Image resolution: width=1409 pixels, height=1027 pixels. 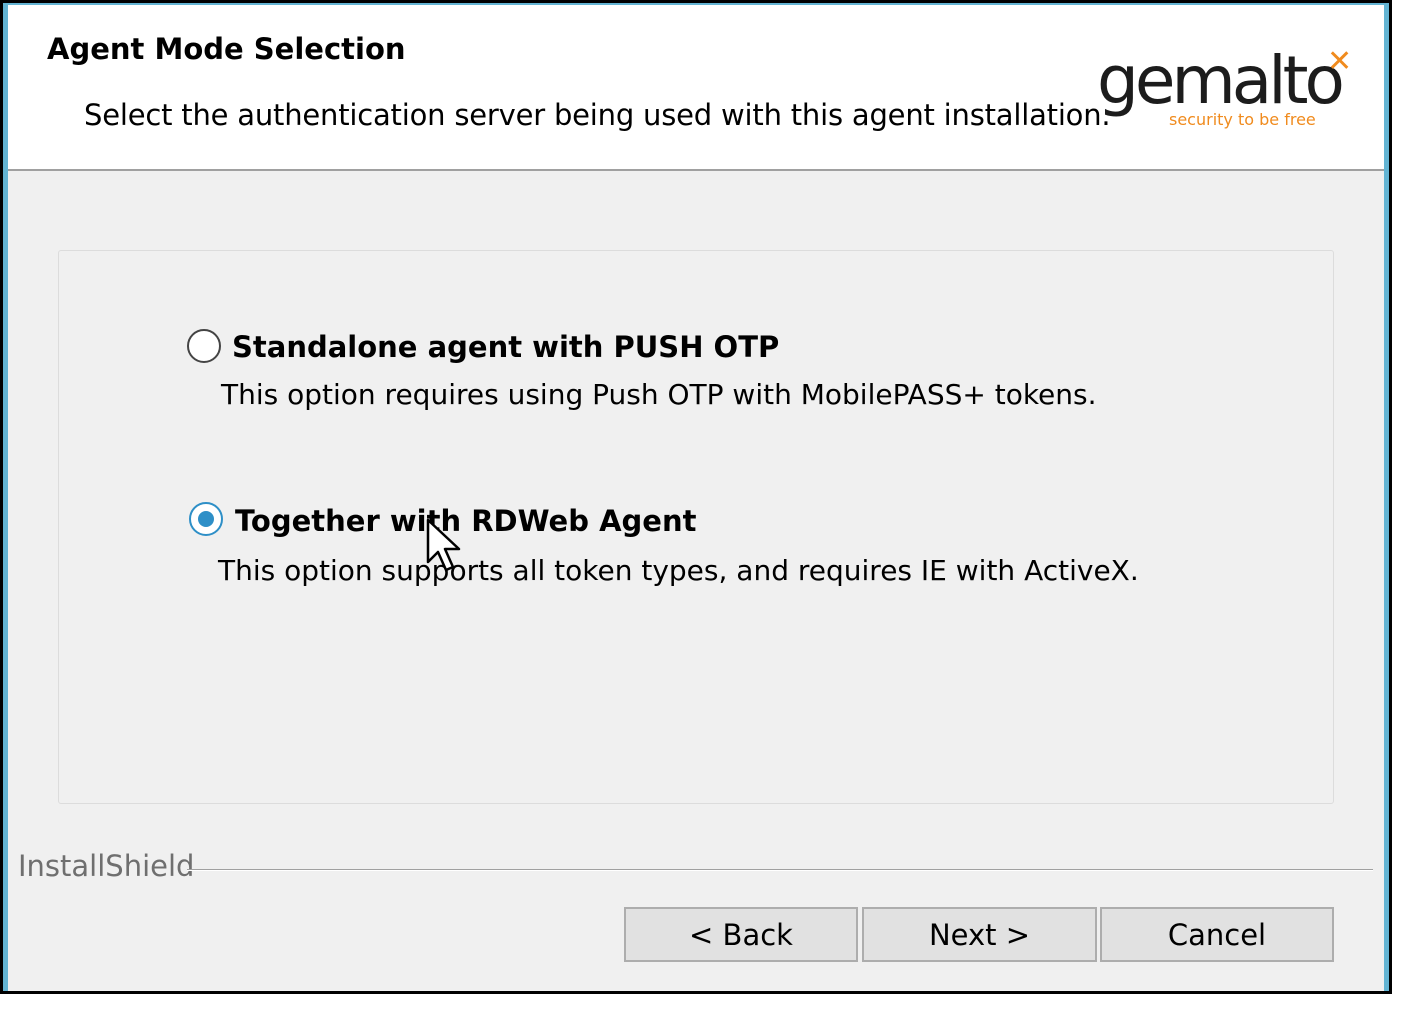 I want to click on footer-divider, so click(x=780, y=870).